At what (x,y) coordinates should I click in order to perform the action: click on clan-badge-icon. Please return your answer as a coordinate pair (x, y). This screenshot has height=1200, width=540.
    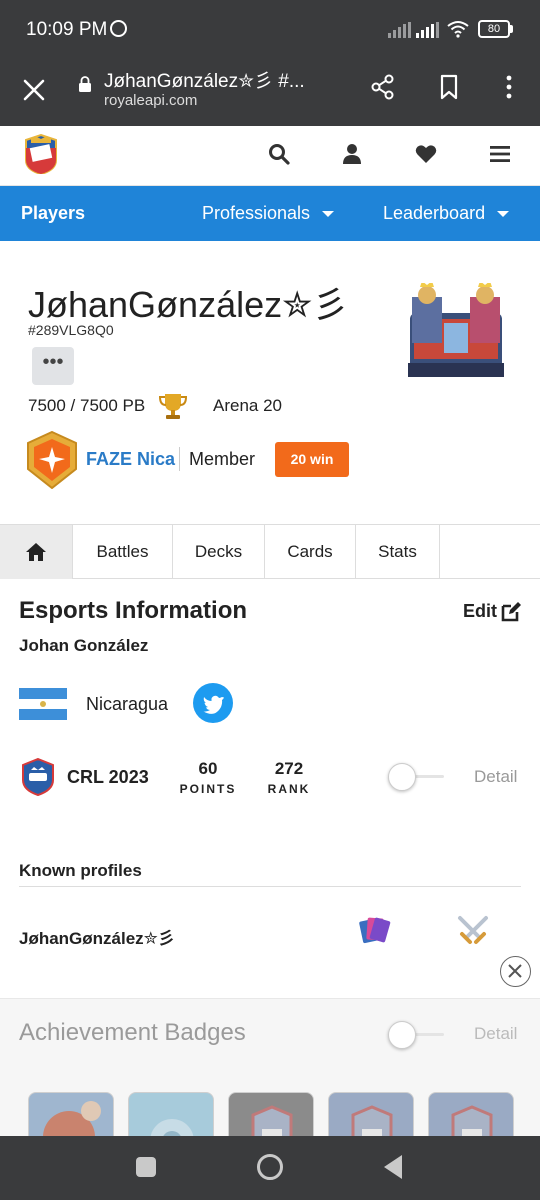
    Looking at the image, I should click on (52, 460).